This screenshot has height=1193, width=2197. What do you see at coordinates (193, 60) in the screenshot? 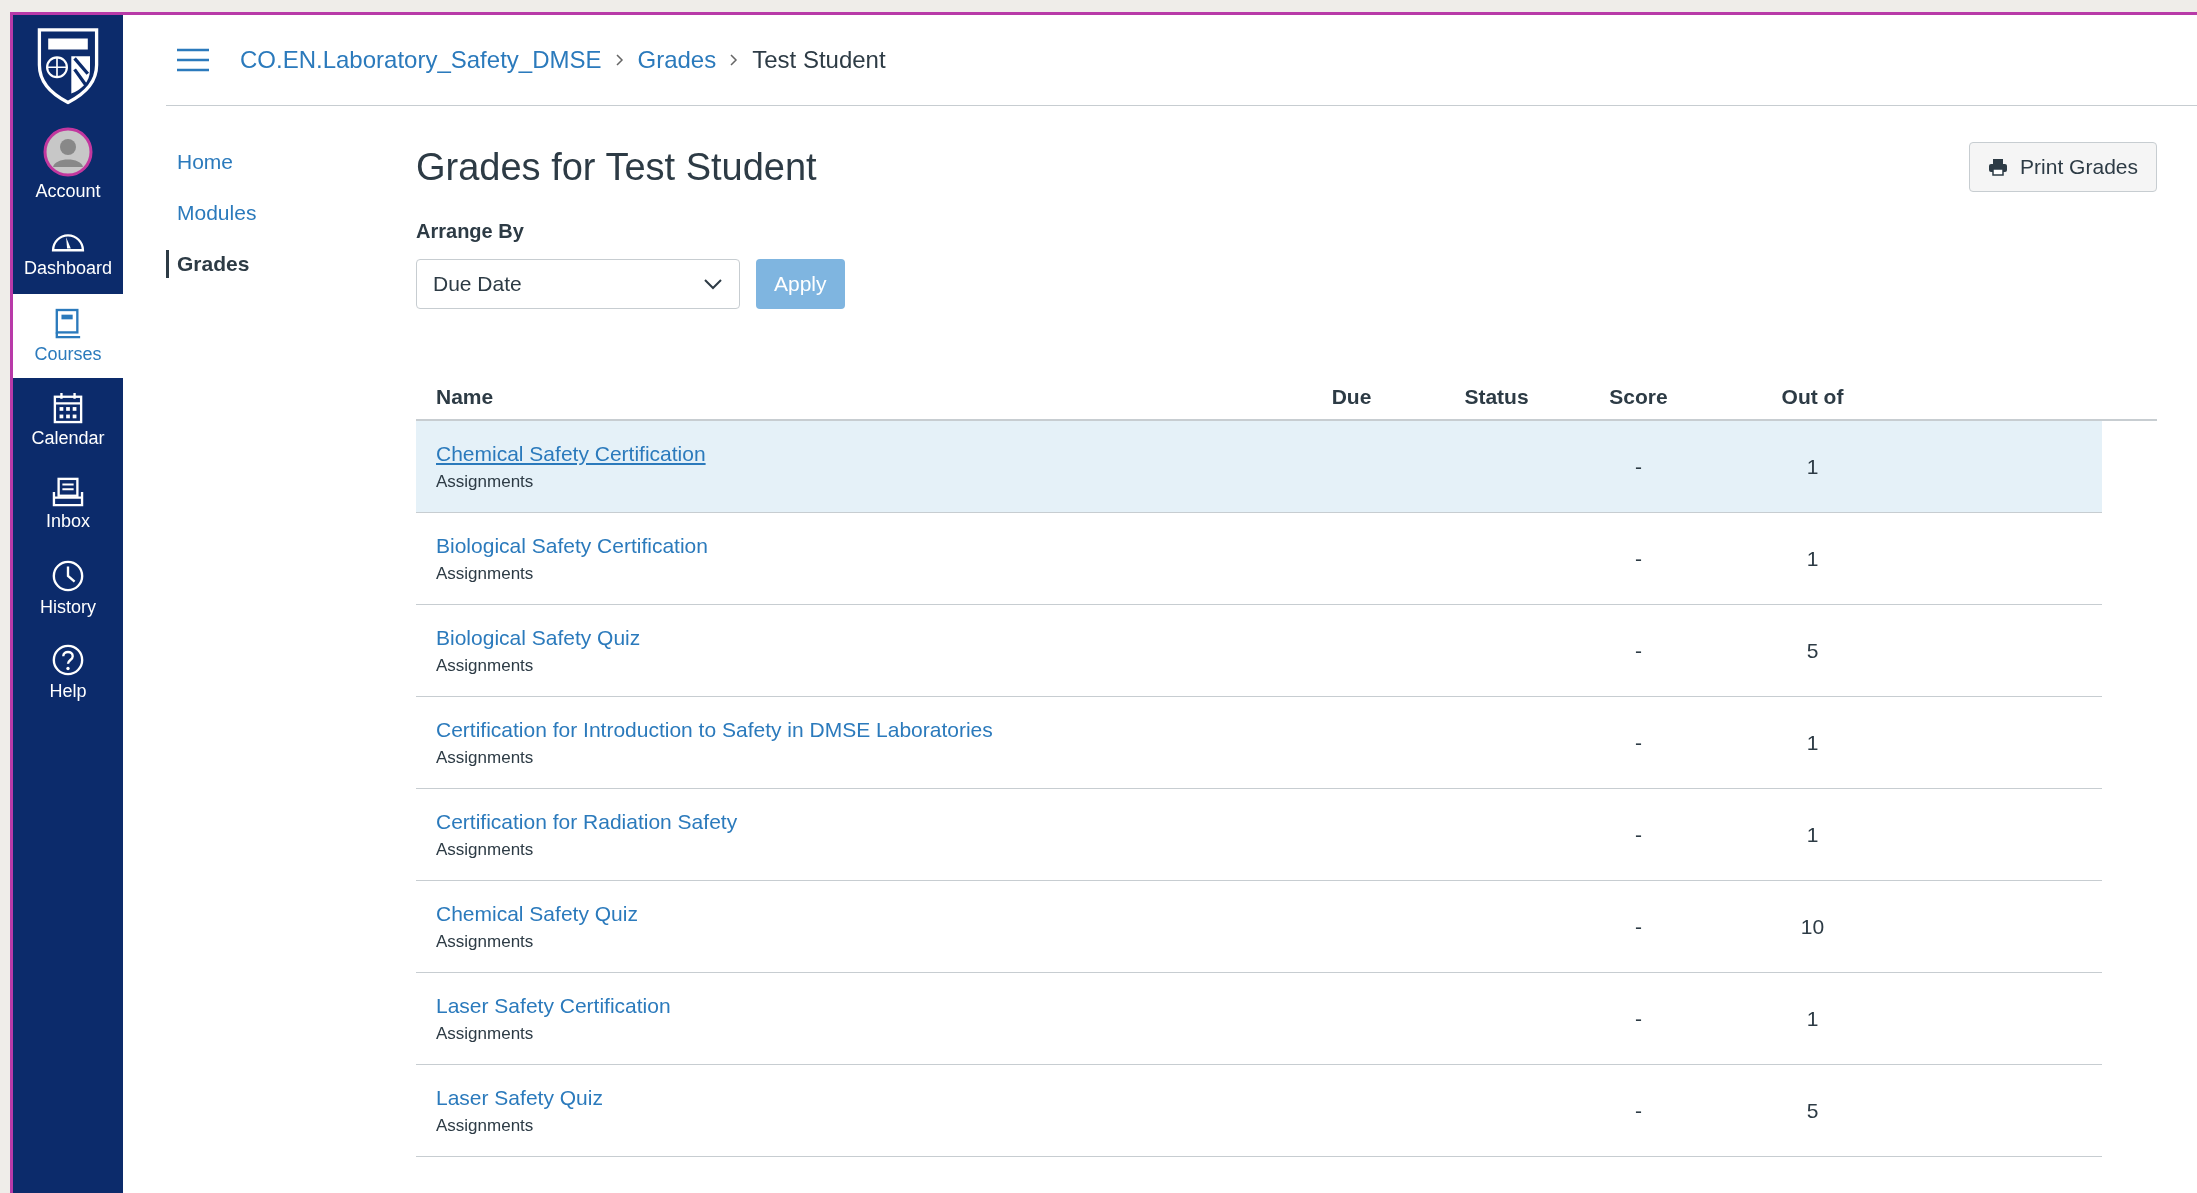
I see `menu-icon` at bounding box center [193, 60].